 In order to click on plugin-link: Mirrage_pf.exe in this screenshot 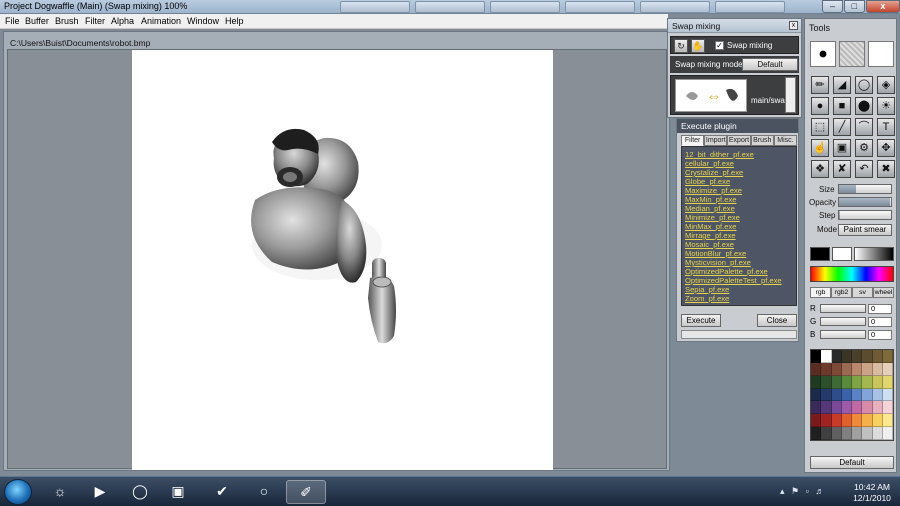, I will do `click(710, 235)`.